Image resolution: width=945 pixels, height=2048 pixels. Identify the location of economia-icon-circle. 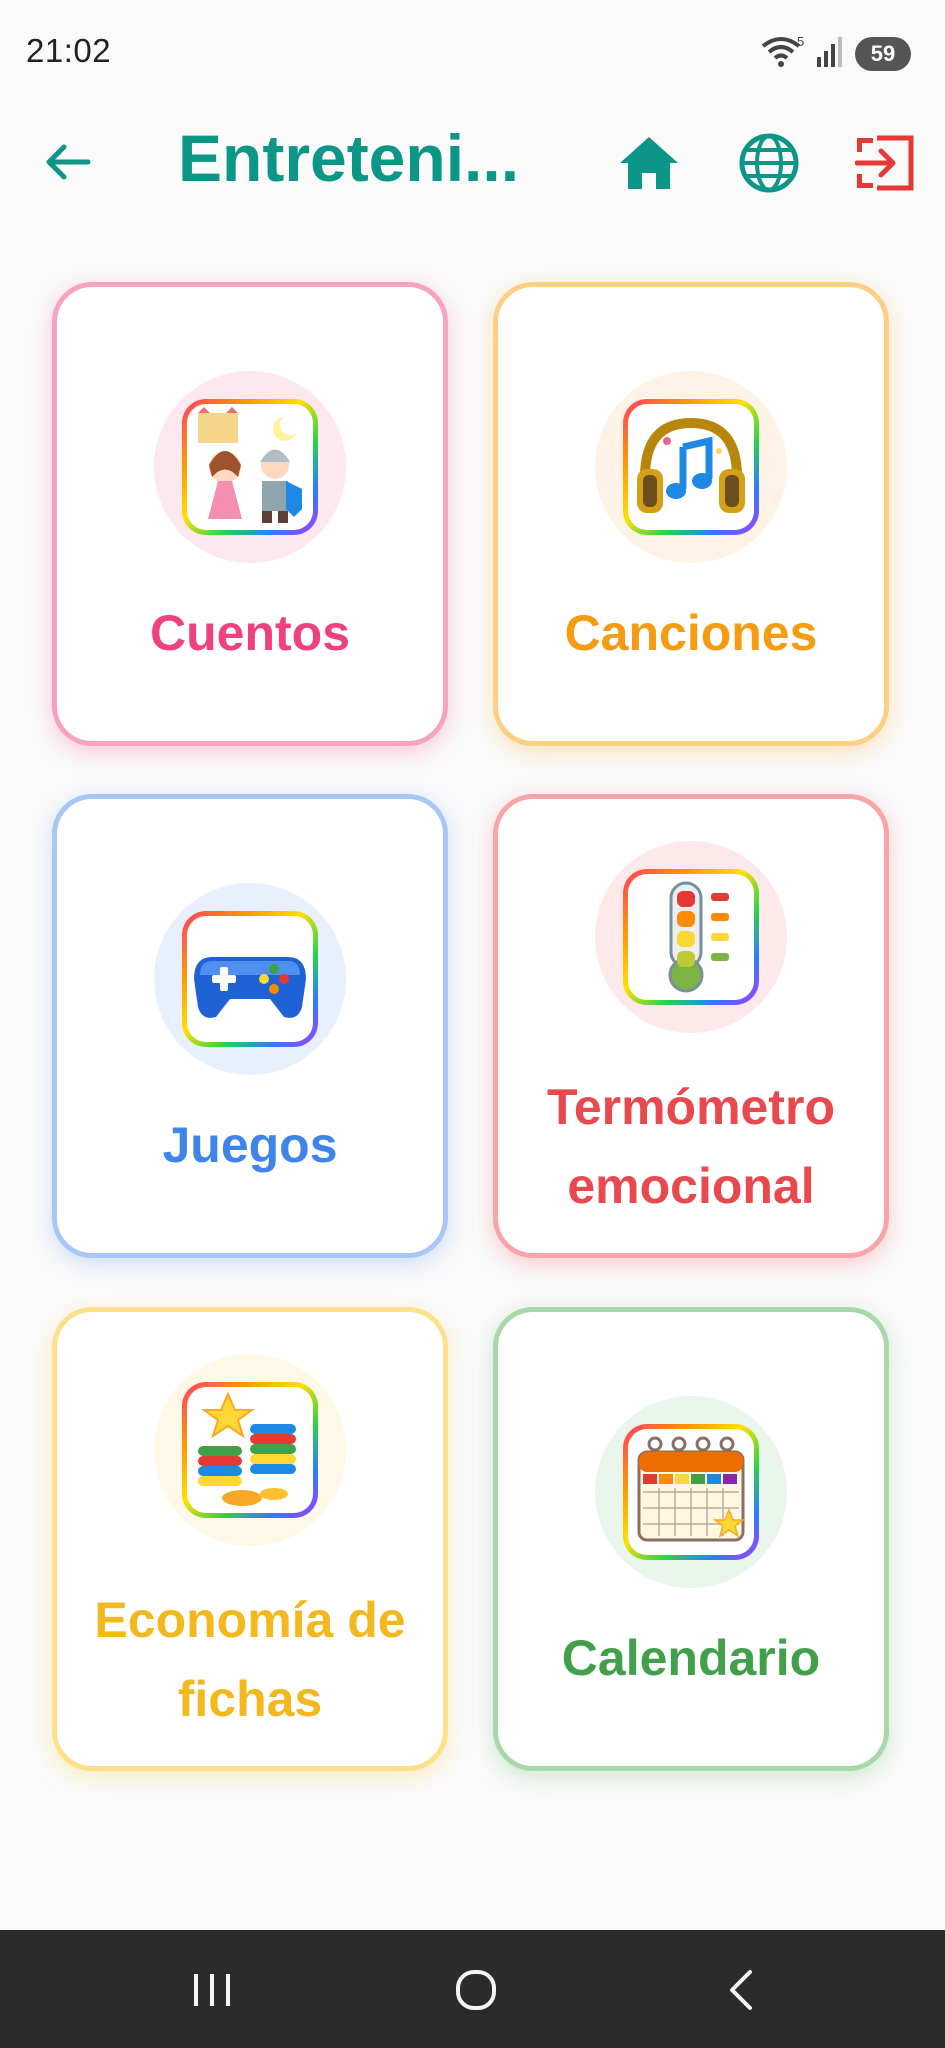
(250, 1450).